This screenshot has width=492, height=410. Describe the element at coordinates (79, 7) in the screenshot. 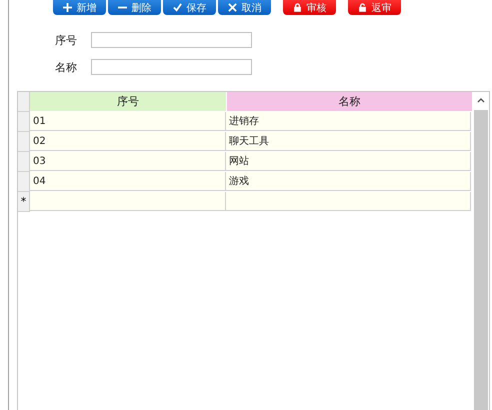

I see `toolbar-button: 新增` at that location.